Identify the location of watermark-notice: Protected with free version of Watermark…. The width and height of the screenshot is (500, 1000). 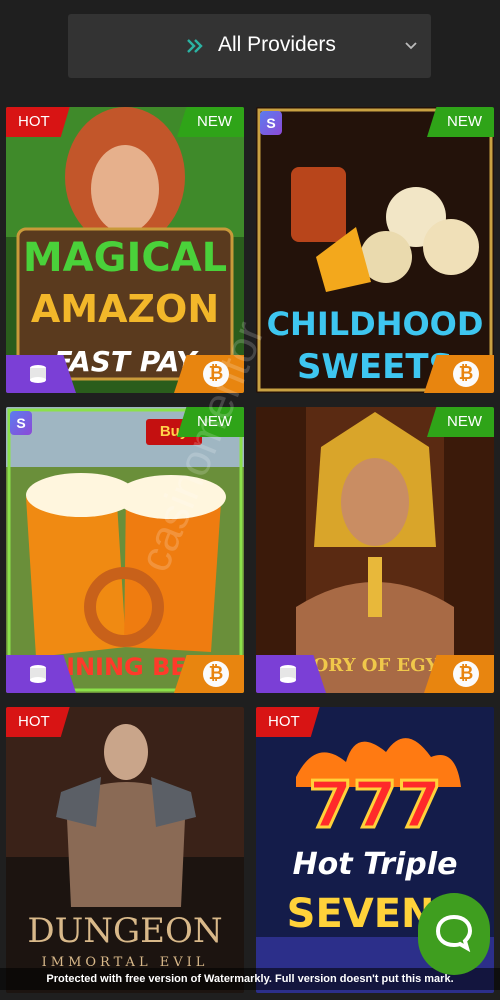
(250, 979).